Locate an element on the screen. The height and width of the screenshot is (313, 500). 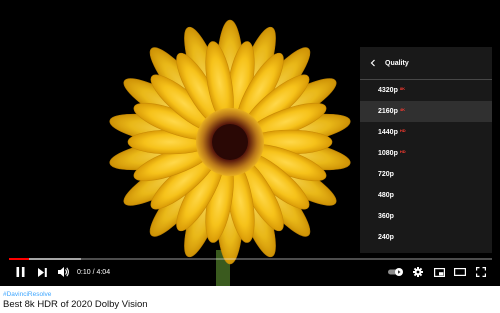
player-controls: 0:10 / 4:04 is located at coordinates (250, 272).